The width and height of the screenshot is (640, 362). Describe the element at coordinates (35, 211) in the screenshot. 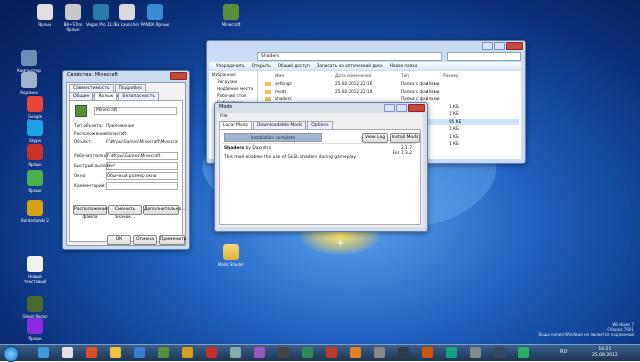

I see `desktop-shortcut: Borderlands 2` at that location.